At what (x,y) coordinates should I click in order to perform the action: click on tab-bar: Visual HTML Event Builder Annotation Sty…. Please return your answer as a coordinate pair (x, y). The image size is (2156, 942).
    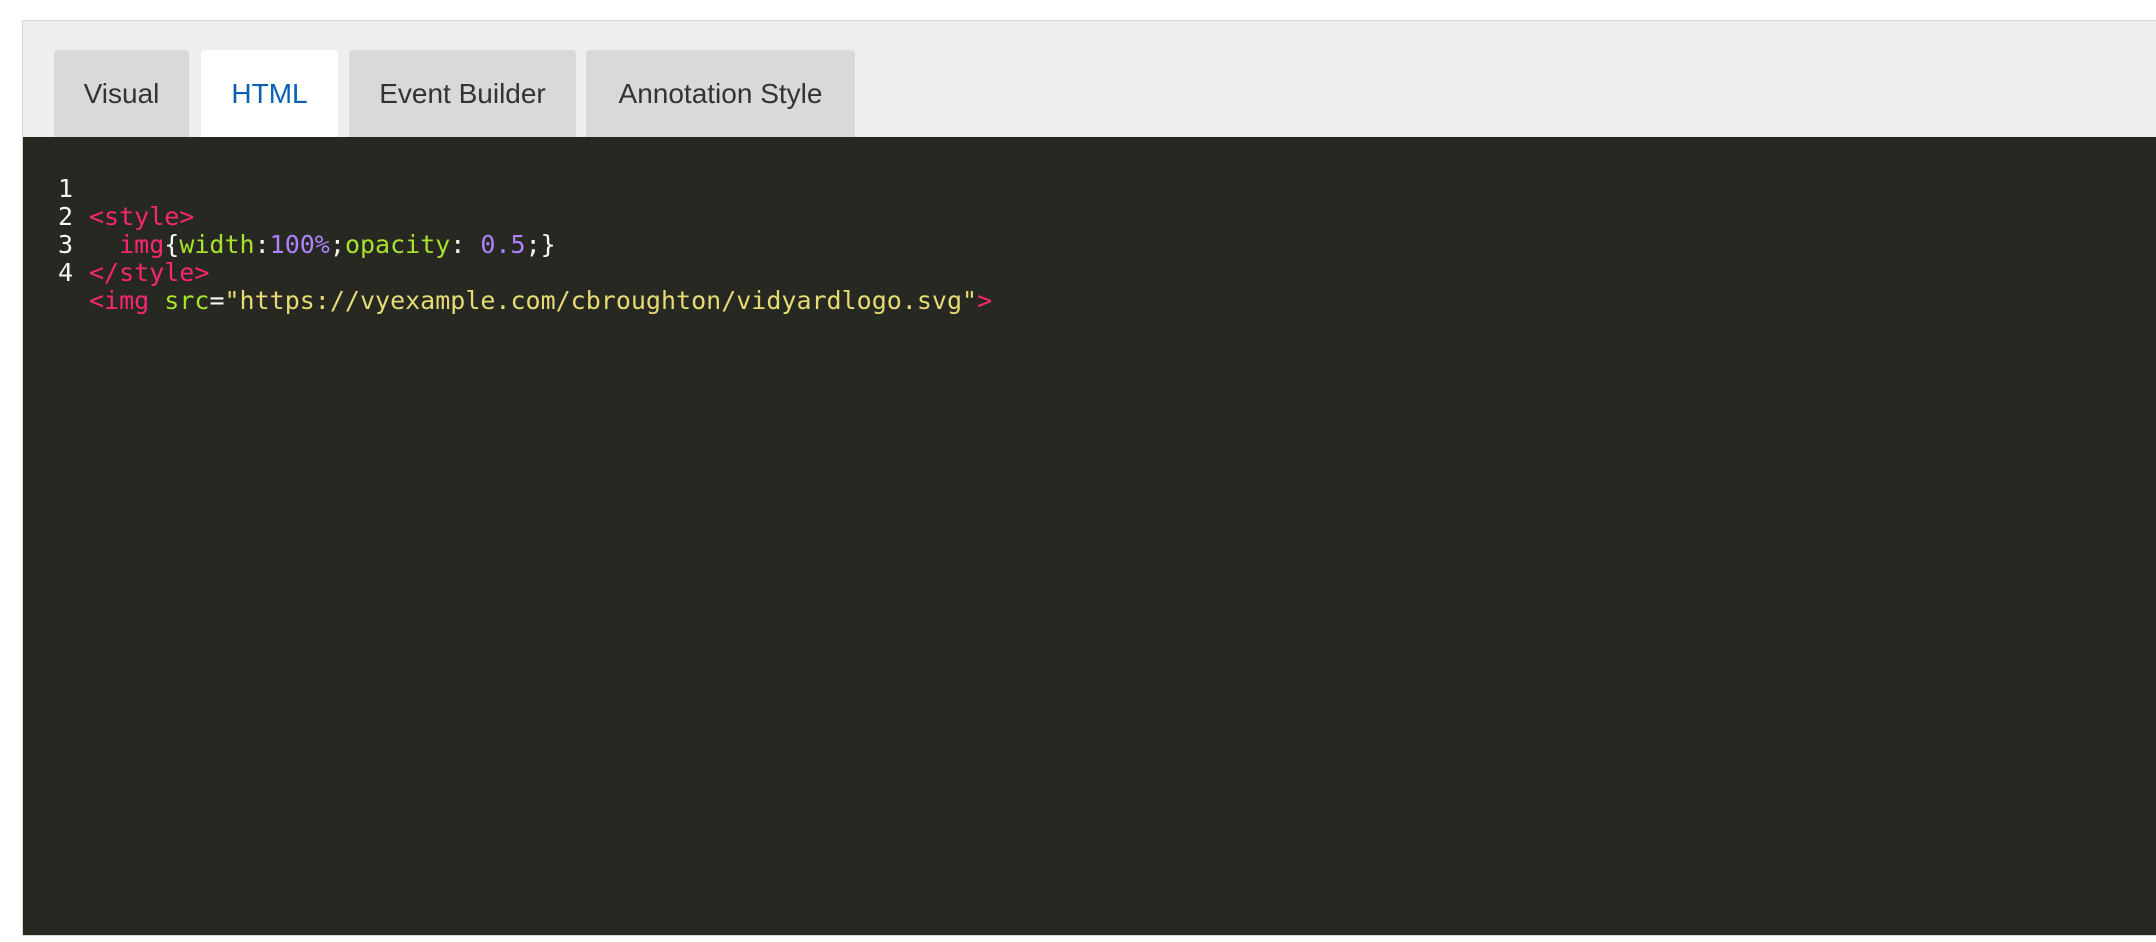
    Looking at the image, I should click on (1089, 79).